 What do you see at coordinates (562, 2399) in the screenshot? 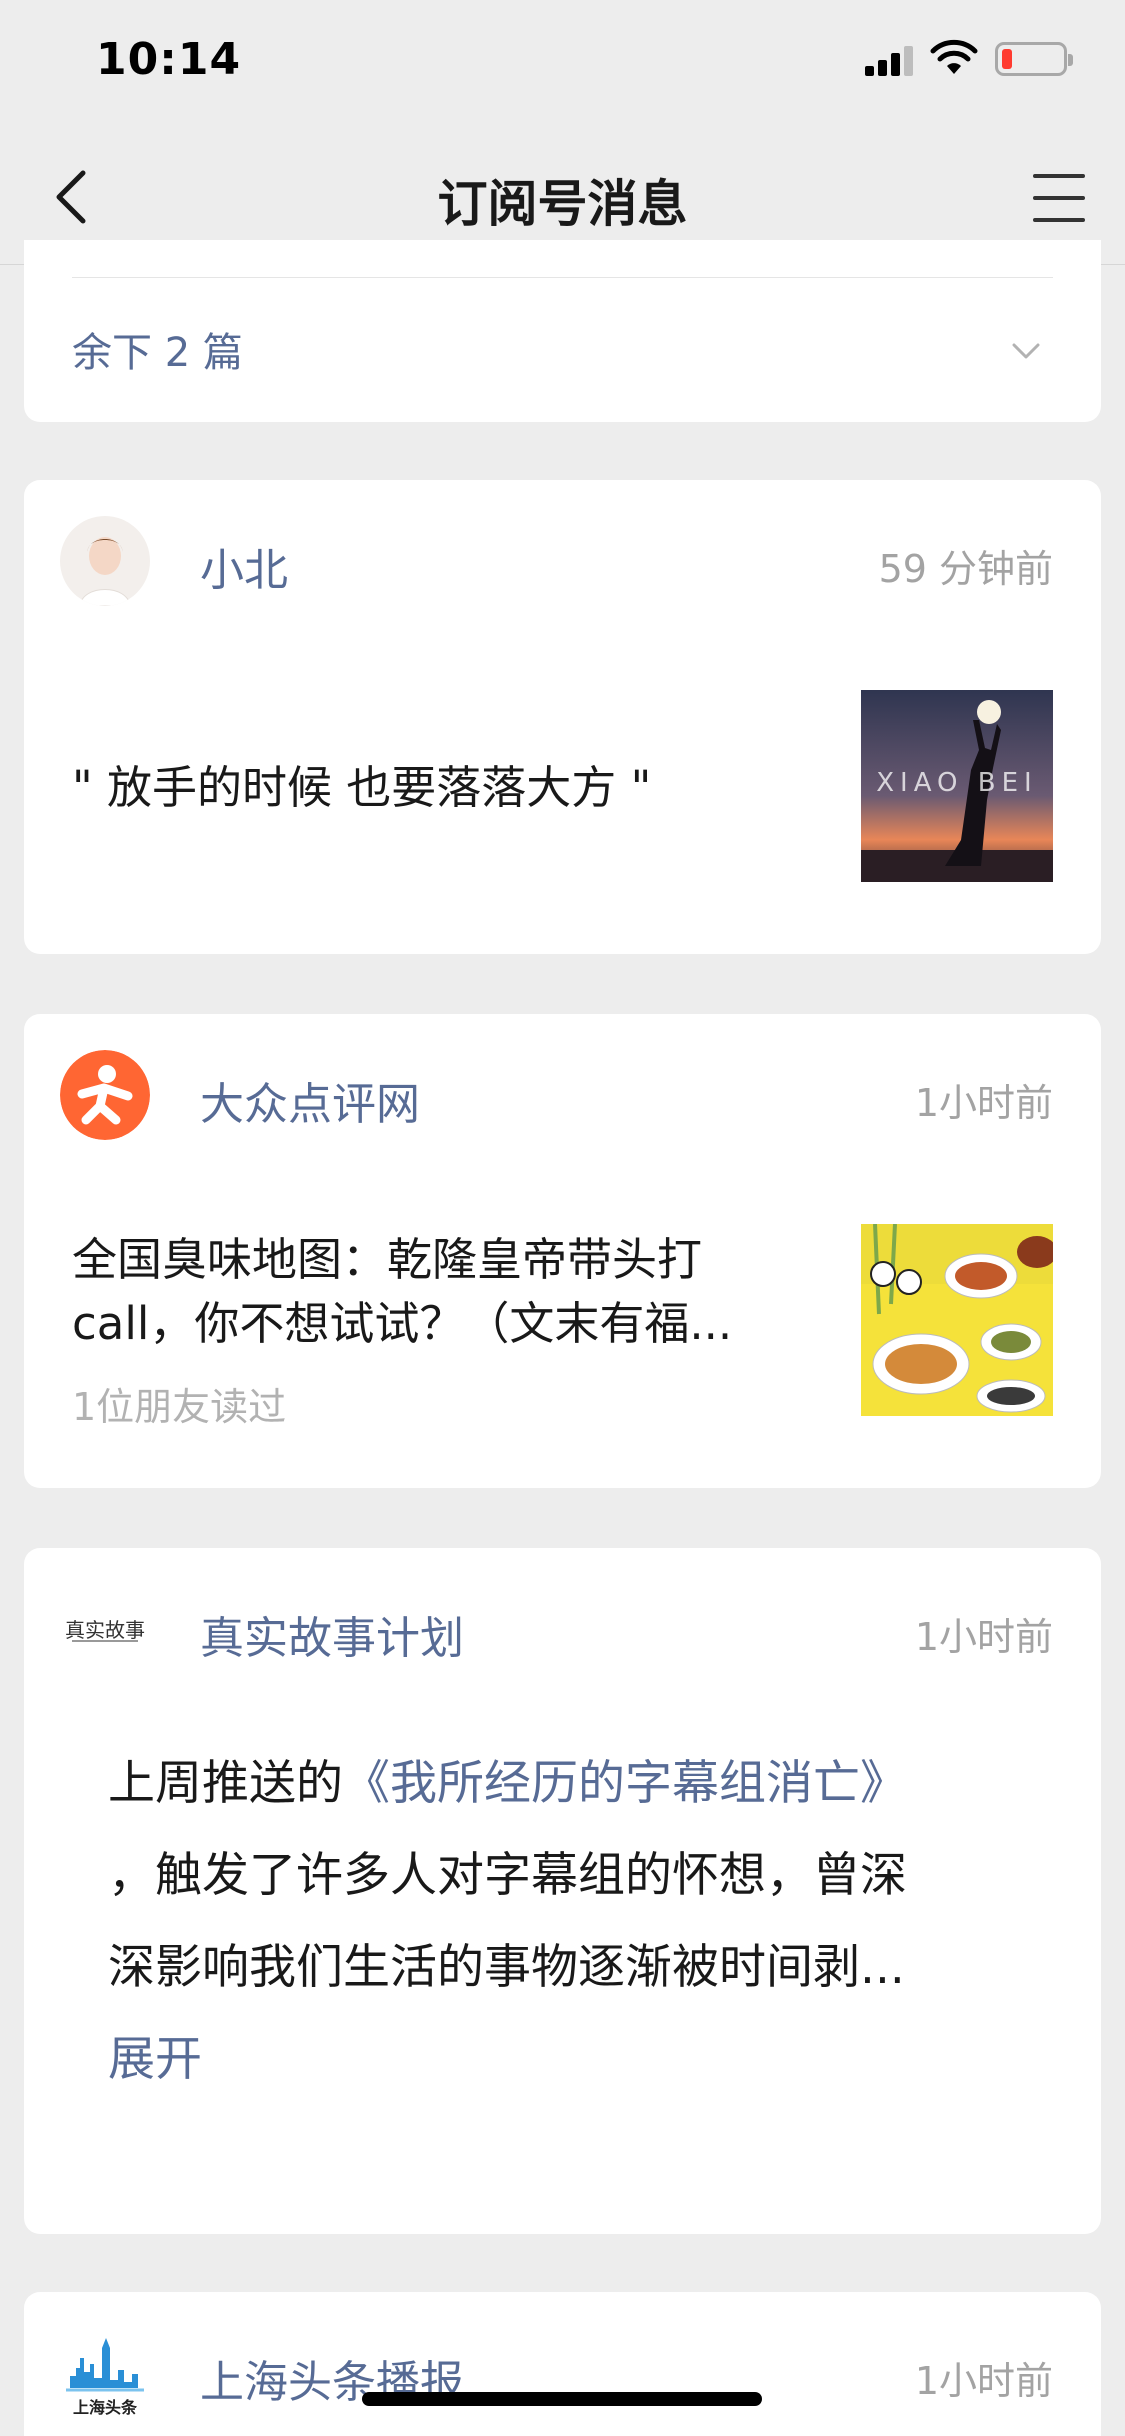
I see `home-indicator` at bounding box center [562, 2399].